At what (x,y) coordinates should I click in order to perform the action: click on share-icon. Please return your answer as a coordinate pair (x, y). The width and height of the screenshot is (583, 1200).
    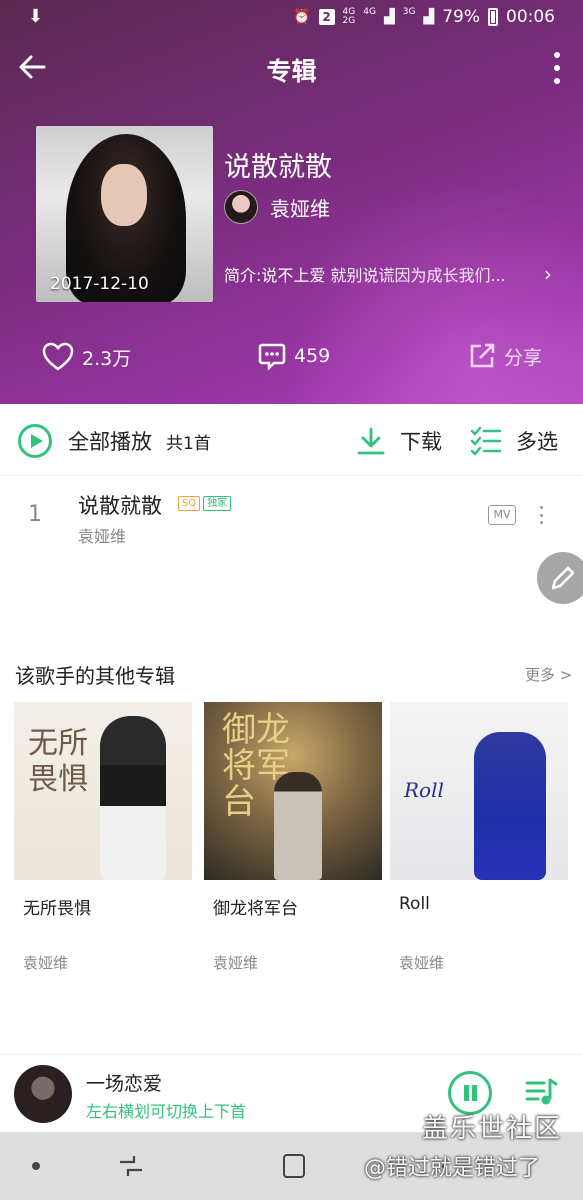
    Looking at the image, I should click on (482, 355).